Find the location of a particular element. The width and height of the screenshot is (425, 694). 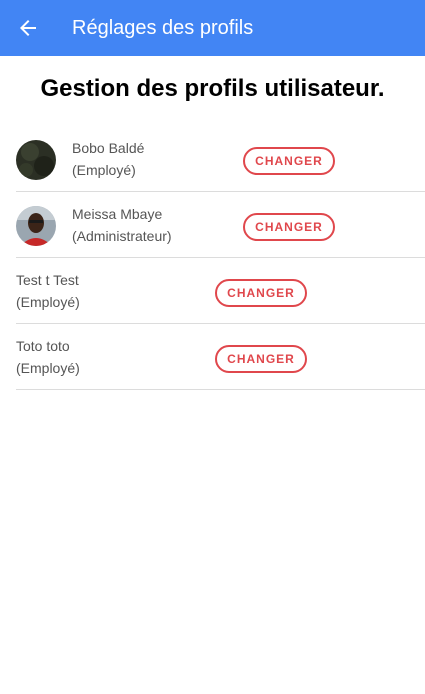

profile-info: Bobo Baldé (Employé) is located at coordinates (108, 159).